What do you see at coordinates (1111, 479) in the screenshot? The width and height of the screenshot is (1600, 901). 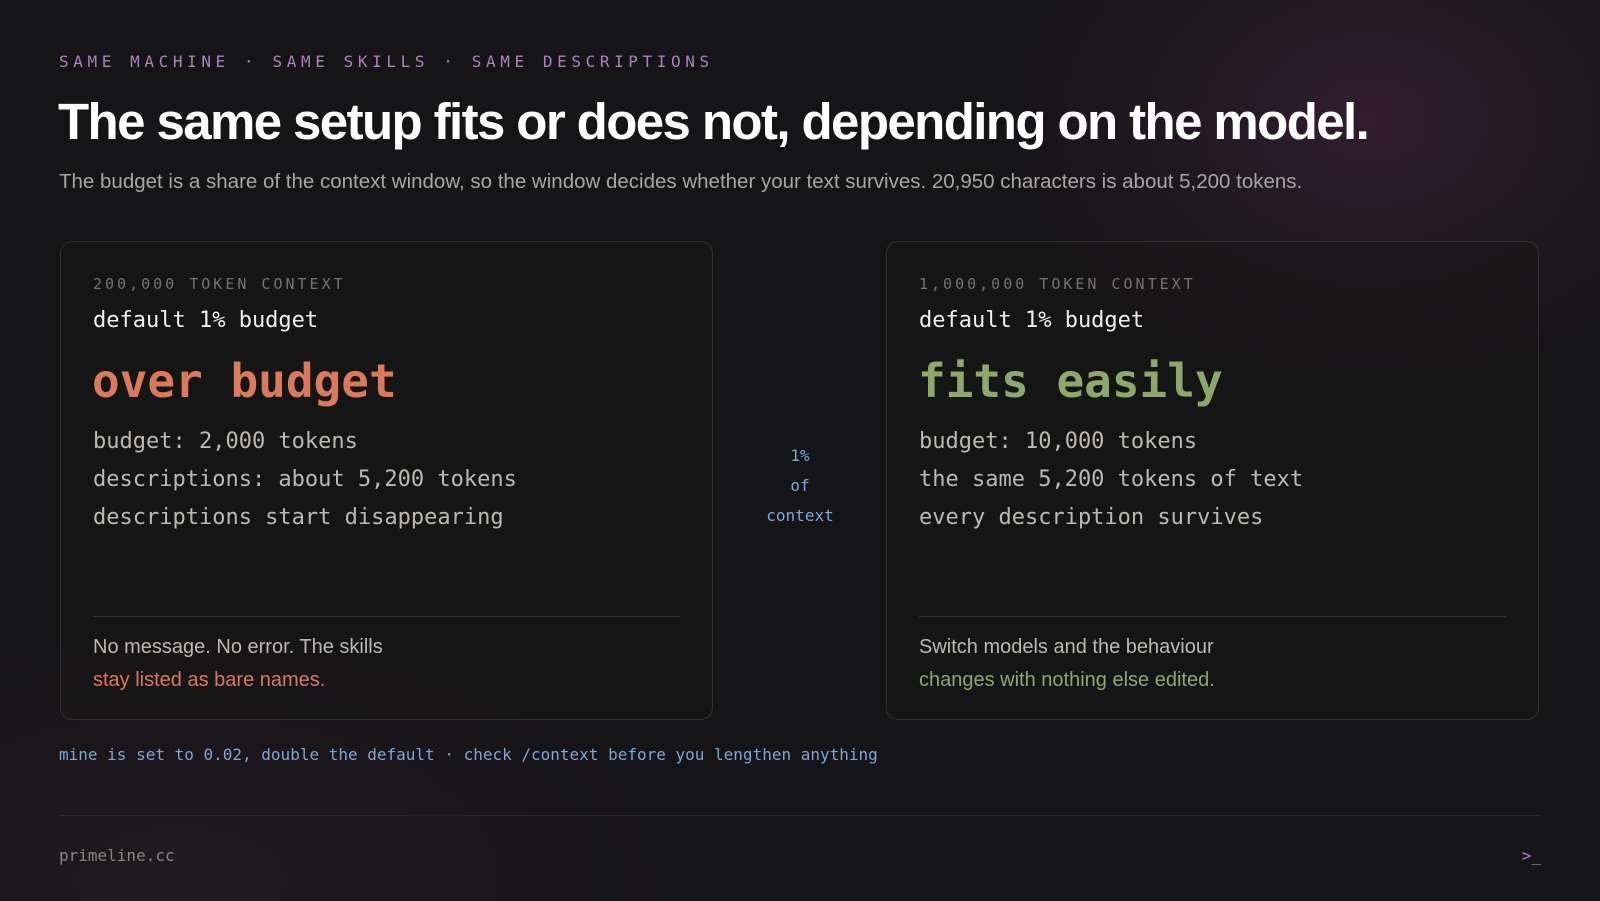 I see `descriptions-stat: the same 5,200 tokens of text` at bounding box center [1111, 479].